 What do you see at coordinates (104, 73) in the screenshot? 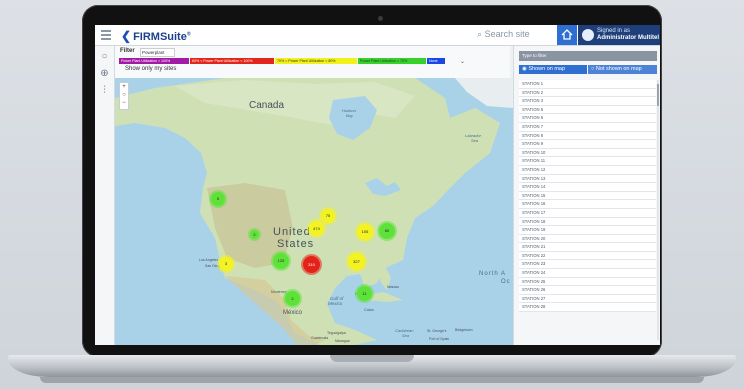
I see `add-icon: ⊕` at bounding box center [104, 73].